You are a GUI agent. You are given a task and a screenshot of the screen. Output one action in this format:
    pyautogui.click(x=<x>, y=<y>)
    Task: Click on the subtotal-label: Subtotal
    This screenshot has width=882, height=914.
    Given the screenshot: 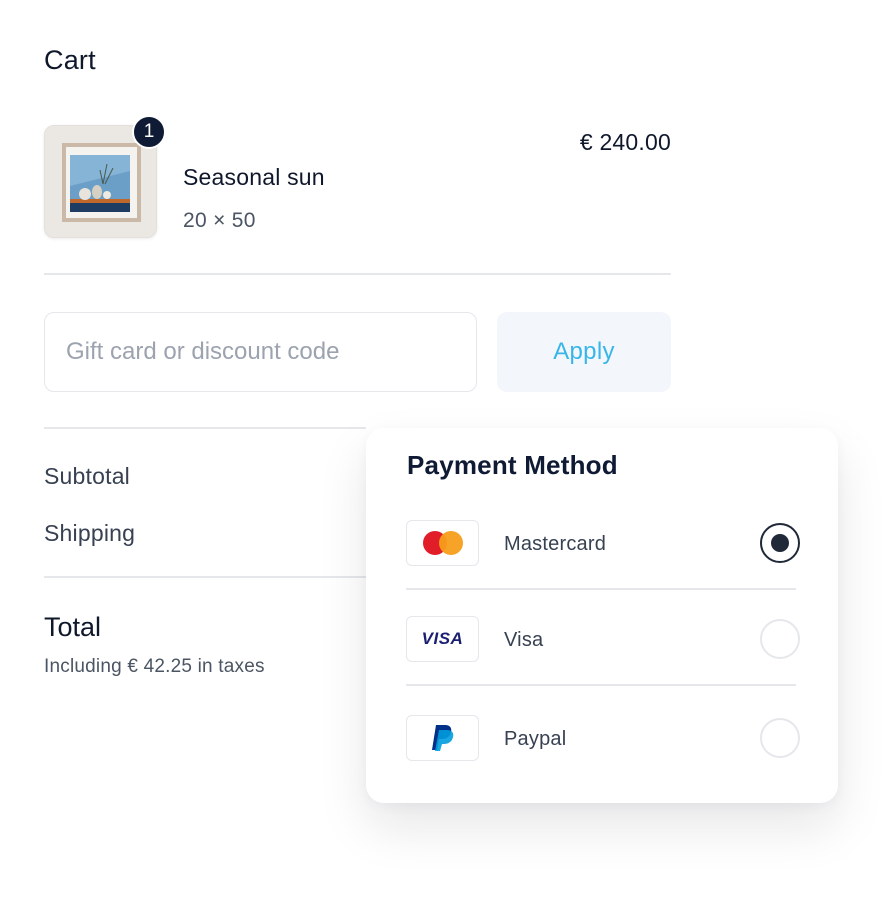 What is the action you would take?
    pyautogui.click(x=87, y=476)
    